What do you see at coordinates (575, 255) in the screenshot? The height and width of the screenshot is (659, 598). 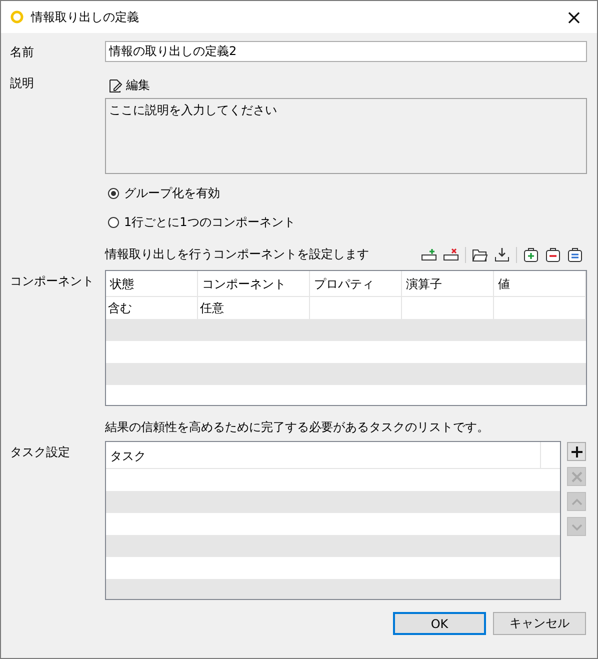 I see `case-equals-icon` at bounding box center [575, 255].